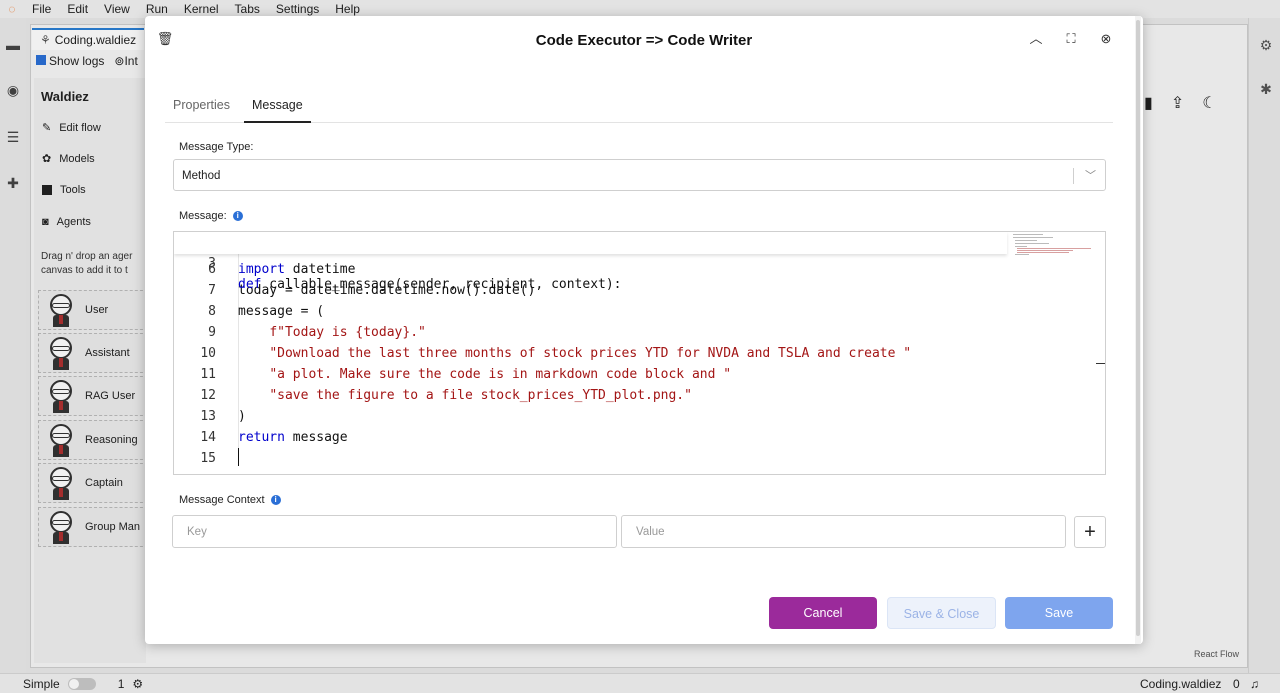  I want to click on code-line: 8 message = (, so click(590, 311).